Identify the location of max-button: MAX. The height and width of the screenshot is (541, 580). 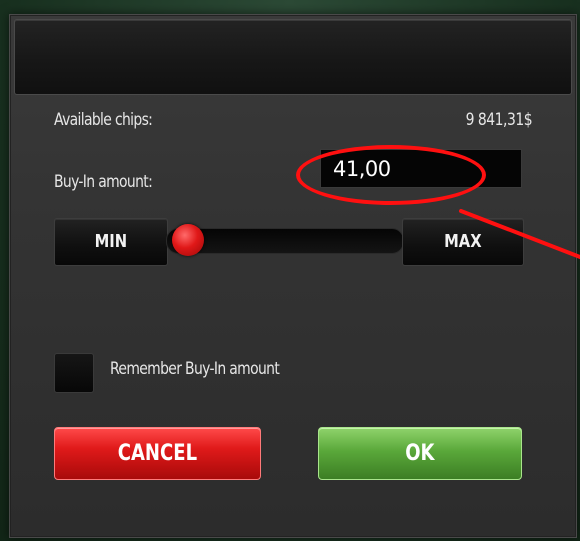
(463, 242).